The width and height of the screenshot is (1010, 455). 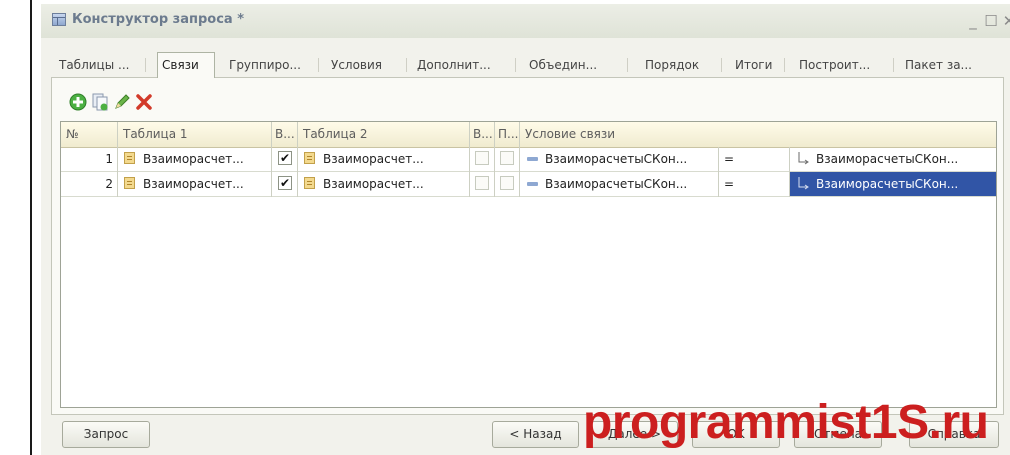 What do you see at coordinates (144, 102) in the screenshot?
I see `delete-icon` at bounding box center [144, 102].